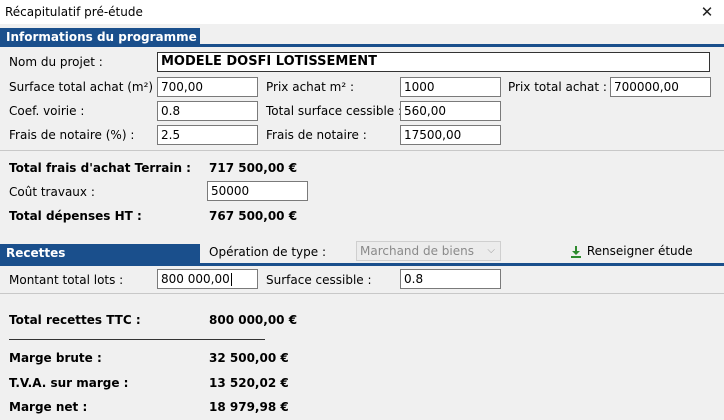 This screenshot has height=420, width=724. What do you see at coordinates (249, 383) in the screenshot?
I see `tva-marge-value: 13 520,02 €` at bounding box center [249, 383].